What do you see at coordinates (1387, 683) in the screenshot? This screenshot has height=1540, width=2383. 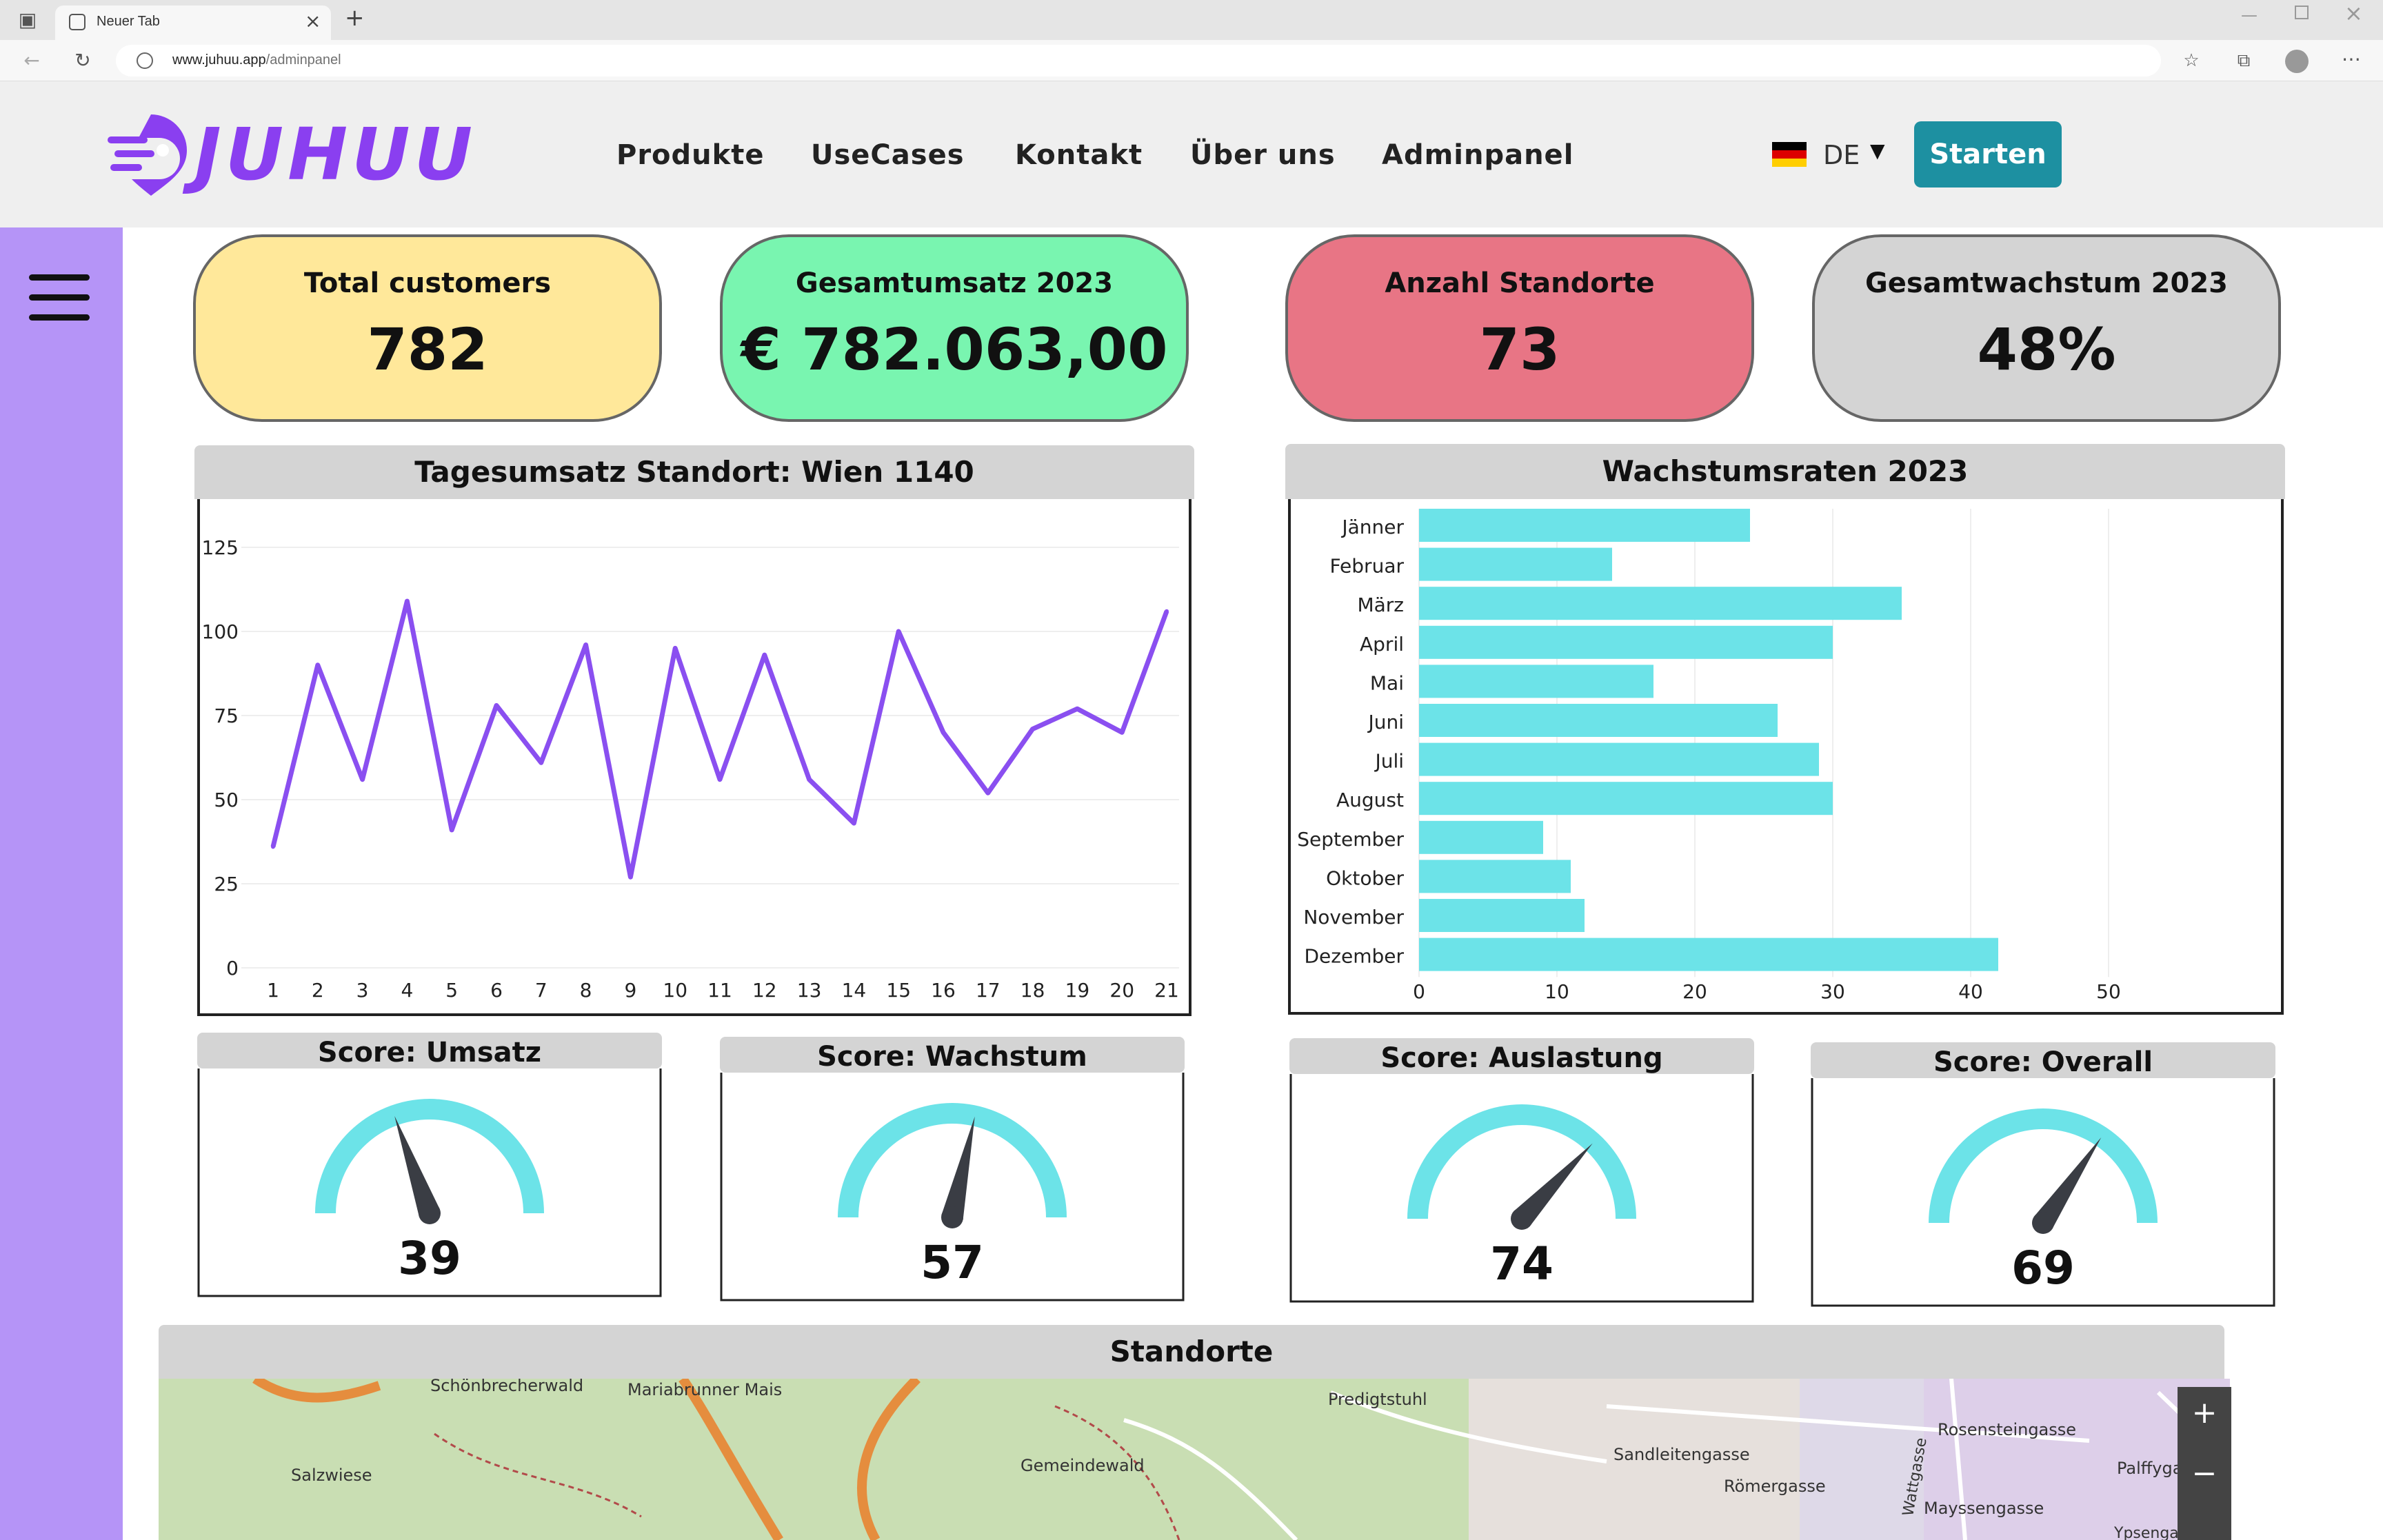 I see `y-tick-label: Mai` at bounding box center [1387, 683].